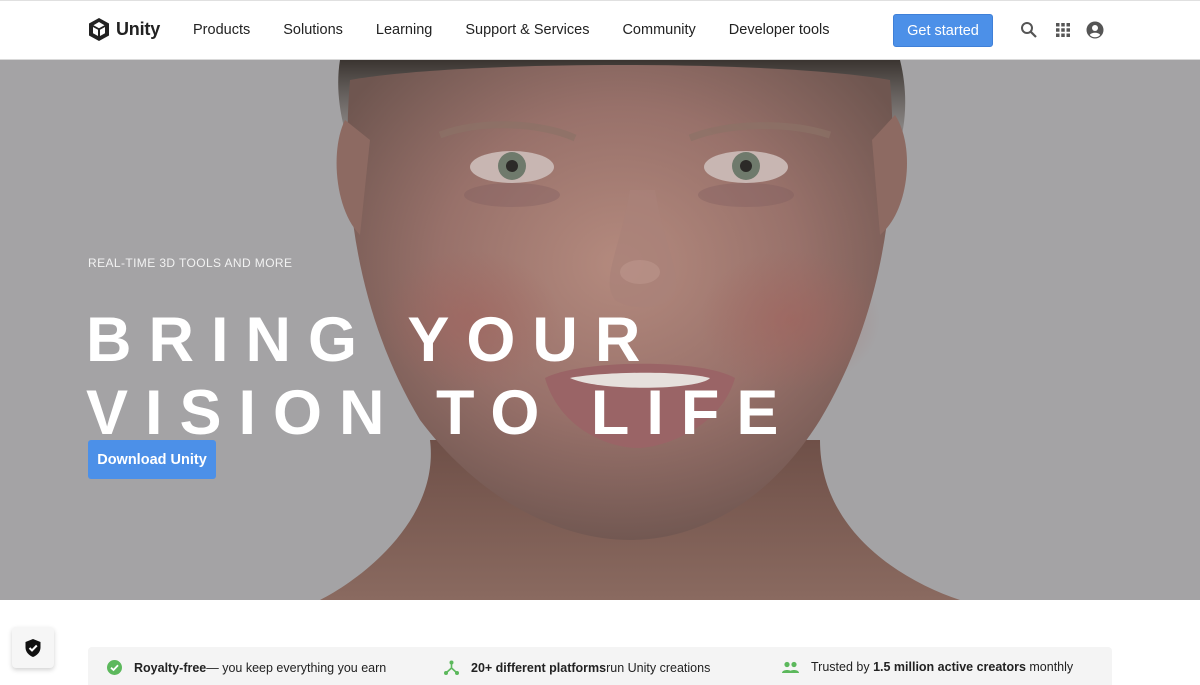  I want to click on privacy-settings-button, so click(33, 647).